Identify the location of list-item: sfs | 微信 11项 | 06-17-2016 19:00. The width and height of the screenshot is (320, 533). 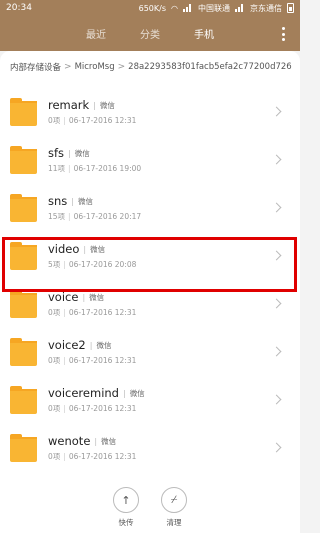
(150, 160).